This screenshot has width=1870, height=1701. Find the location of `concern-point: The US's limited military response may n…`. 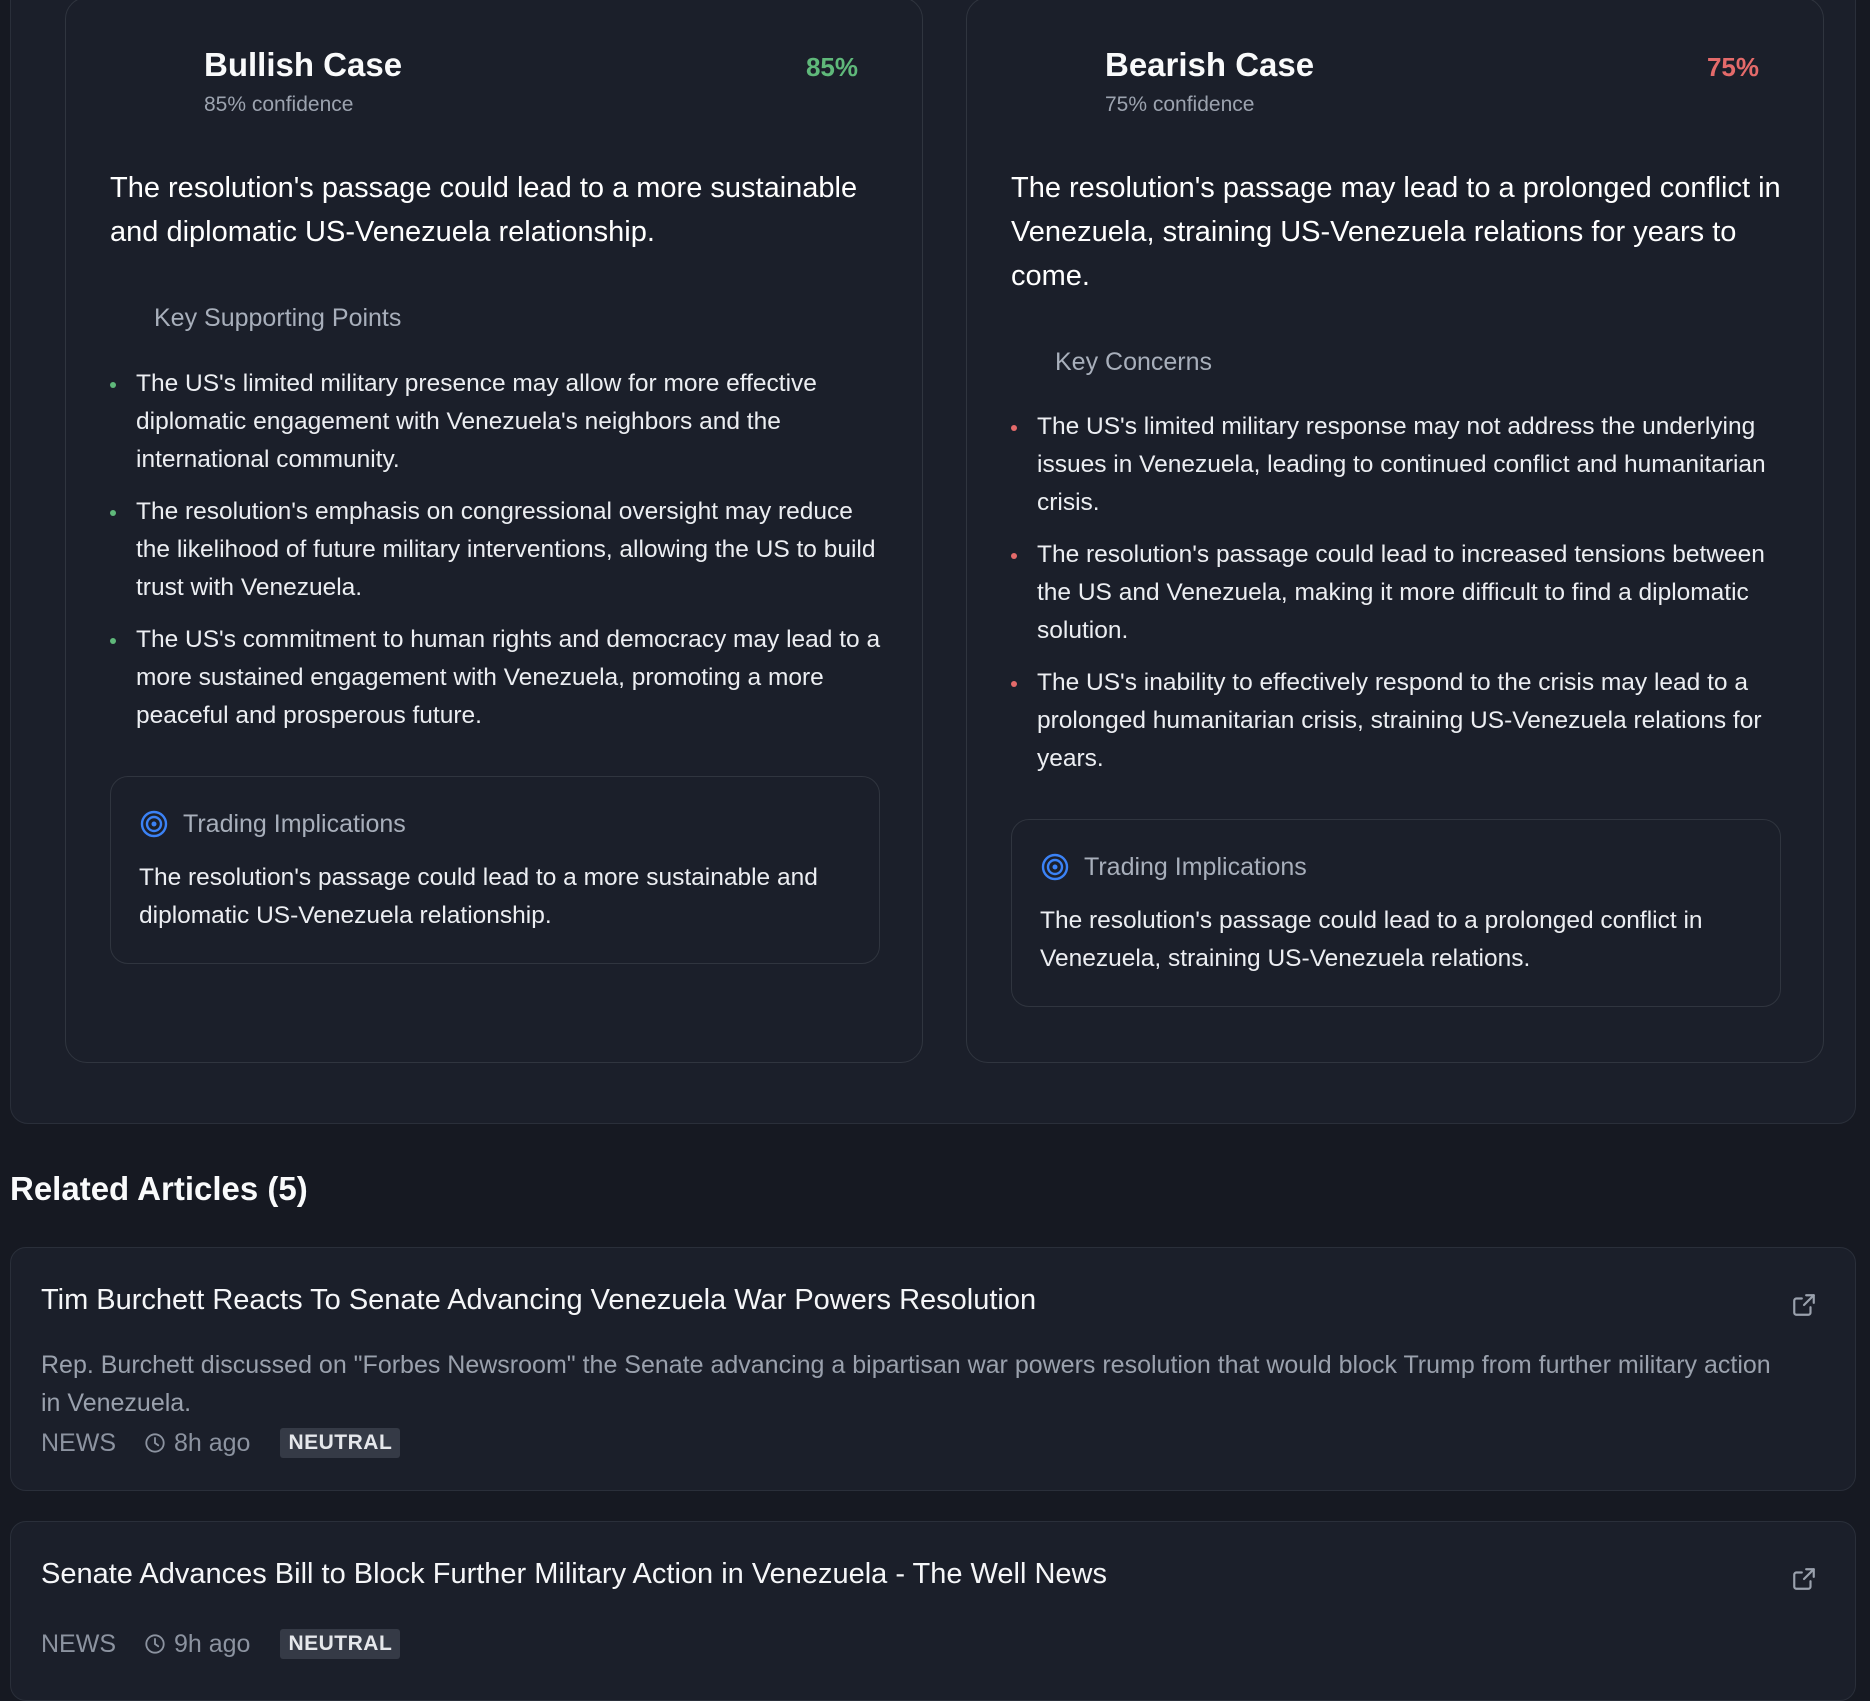

concern-point: The US's limited military response may n… is located at coordinates (1401, 465).